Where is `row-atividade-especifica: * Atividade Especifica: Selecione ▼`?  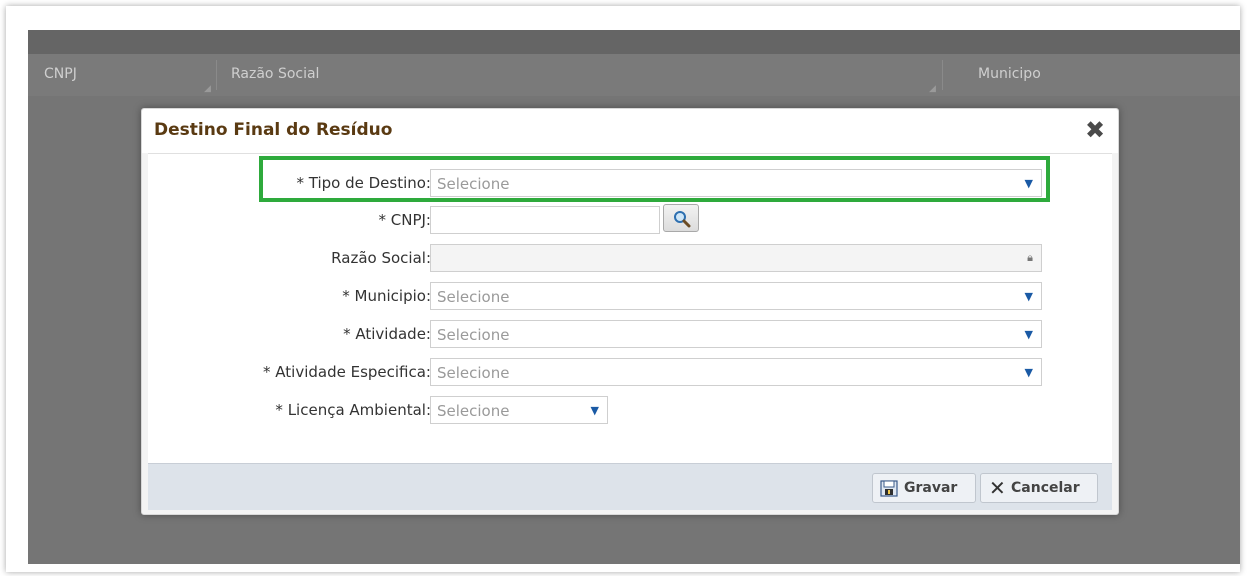 row-atividade-especifica: * Atividade Especifica: Selecione ▼ is located at coordinates (630, 372).